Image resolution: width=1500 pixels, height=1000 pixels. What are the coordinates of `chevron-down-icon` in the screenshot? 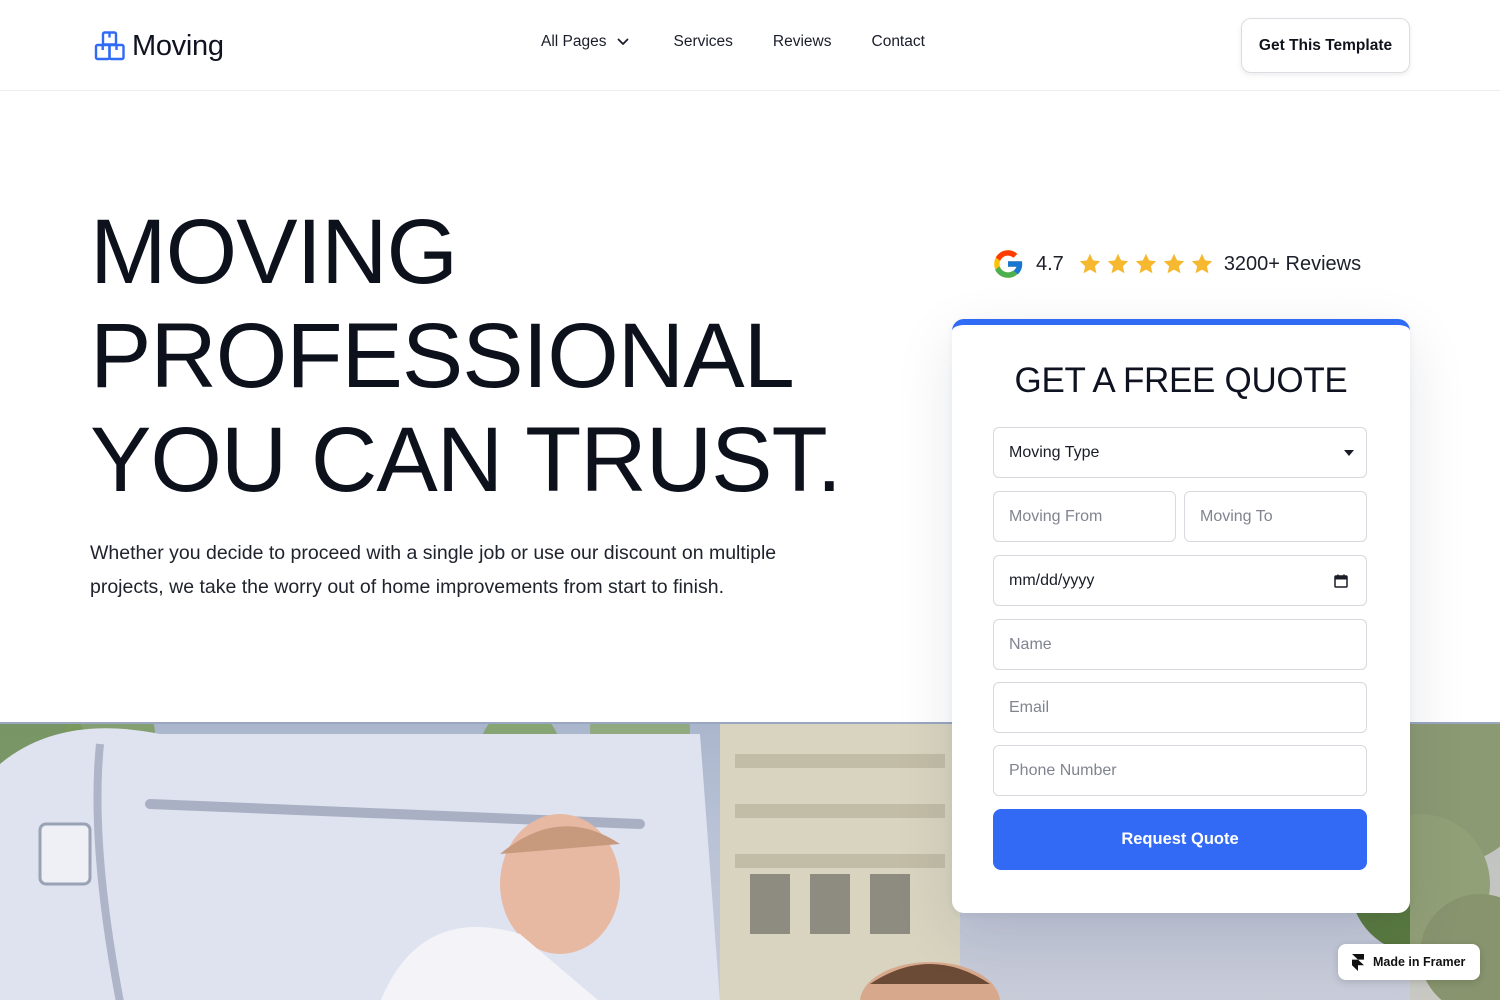 It's located at (623, 41).